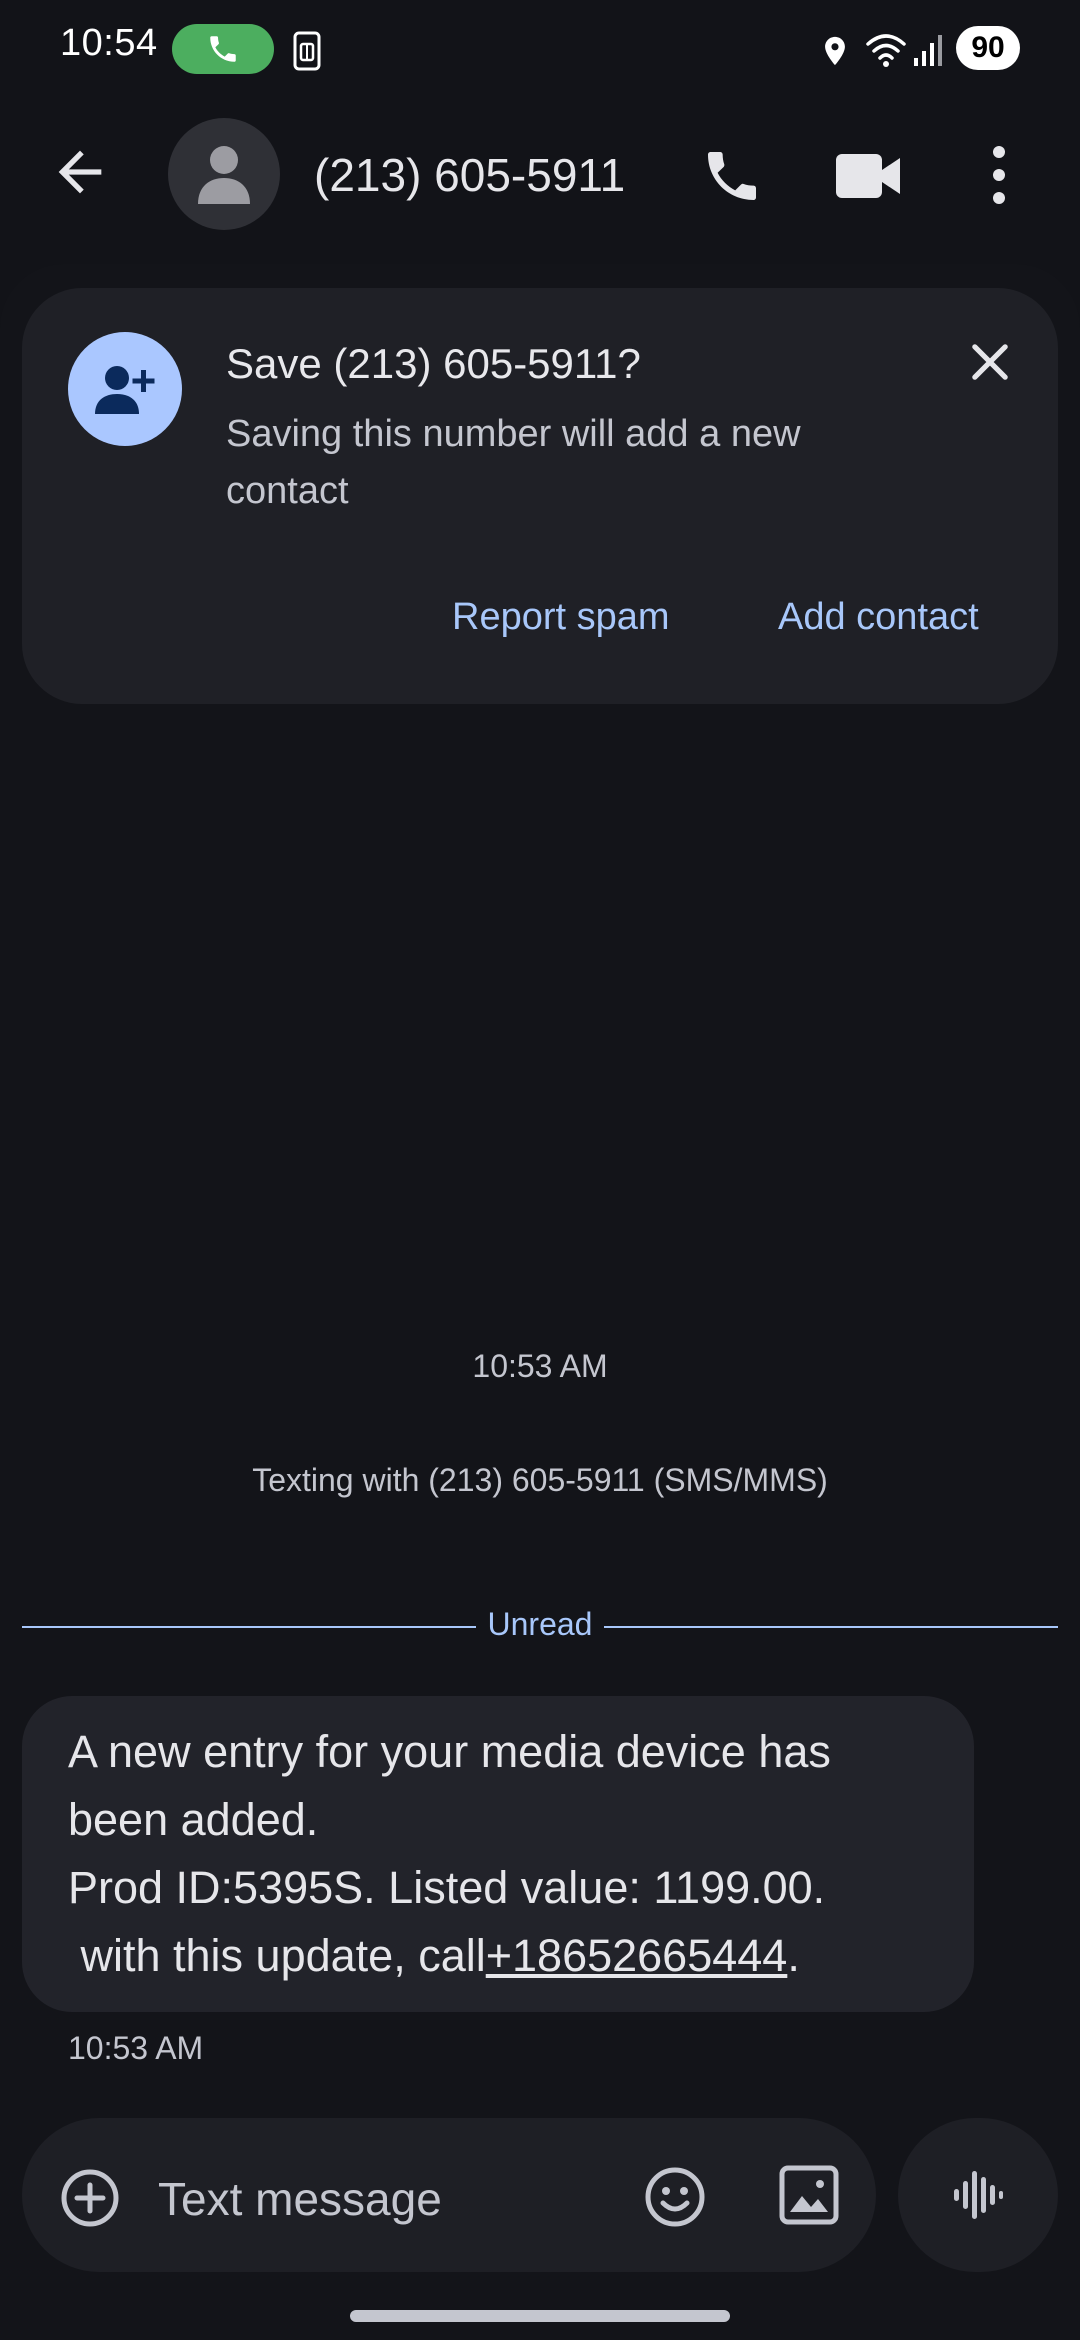 The height and width of the screenshot is (2340, 1080). I want to click on location-icon, so click(835, 51).